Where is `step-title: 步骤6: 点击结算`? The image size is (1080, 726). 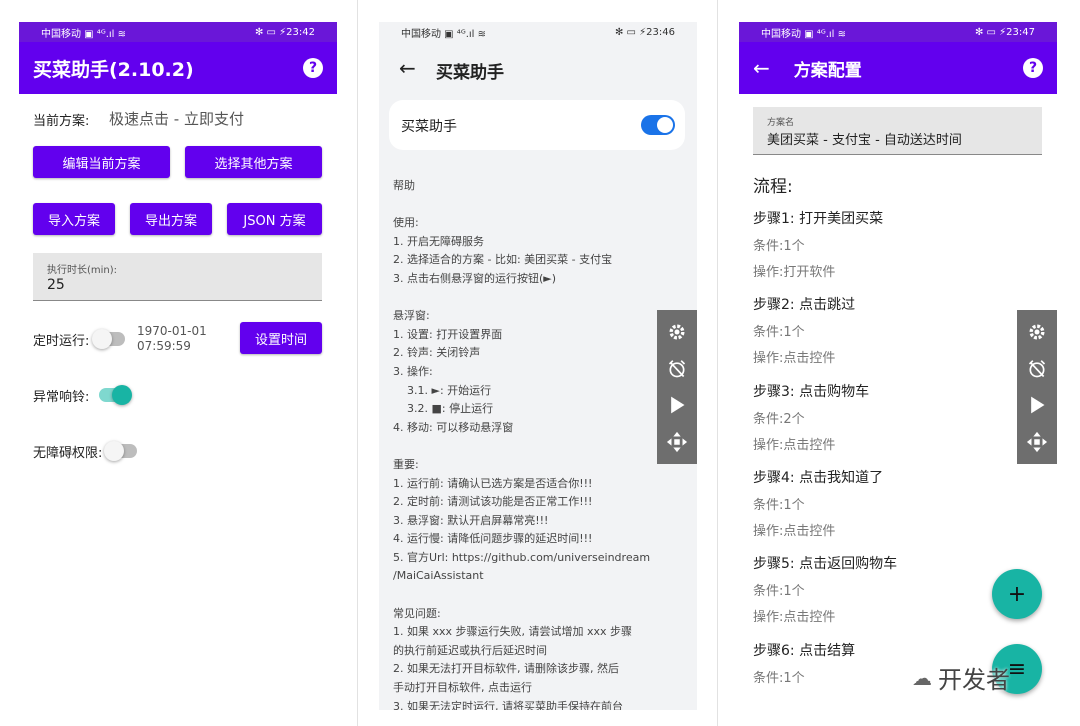
step-title: 步骤6: 点击结算 is located at coordinates (804, 651).